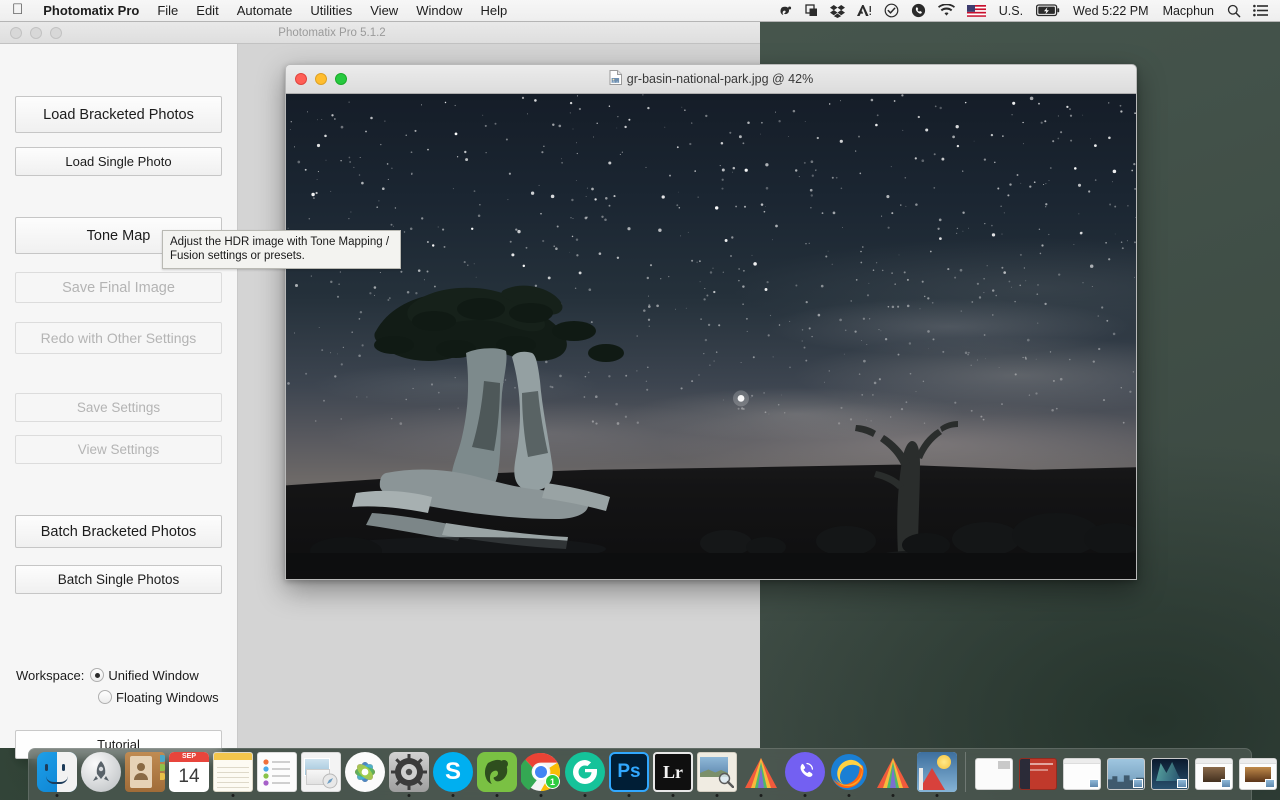  What do you see at coordinates (811, 11) in the screenshot?
I see `duplicate-window-icon` at bounding box center [811, 11].